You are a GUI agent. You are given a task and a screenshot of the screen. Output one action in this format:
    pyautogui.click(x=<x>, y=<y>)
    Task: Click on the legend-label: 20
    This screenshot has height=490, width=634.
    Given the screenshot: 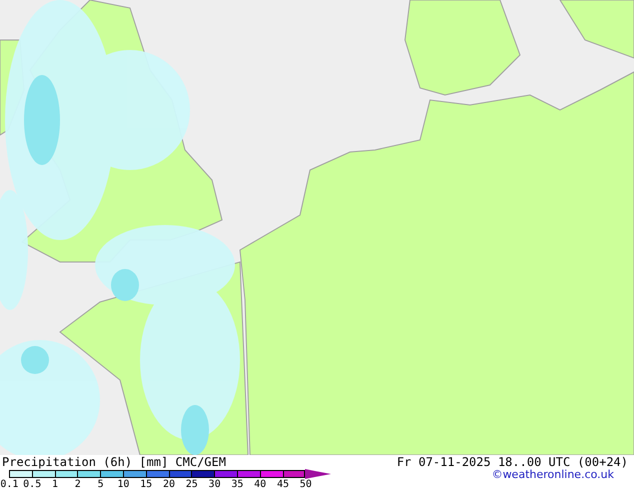 What is the action you would take?
    pyautogui.click(x=169, y=484)
    